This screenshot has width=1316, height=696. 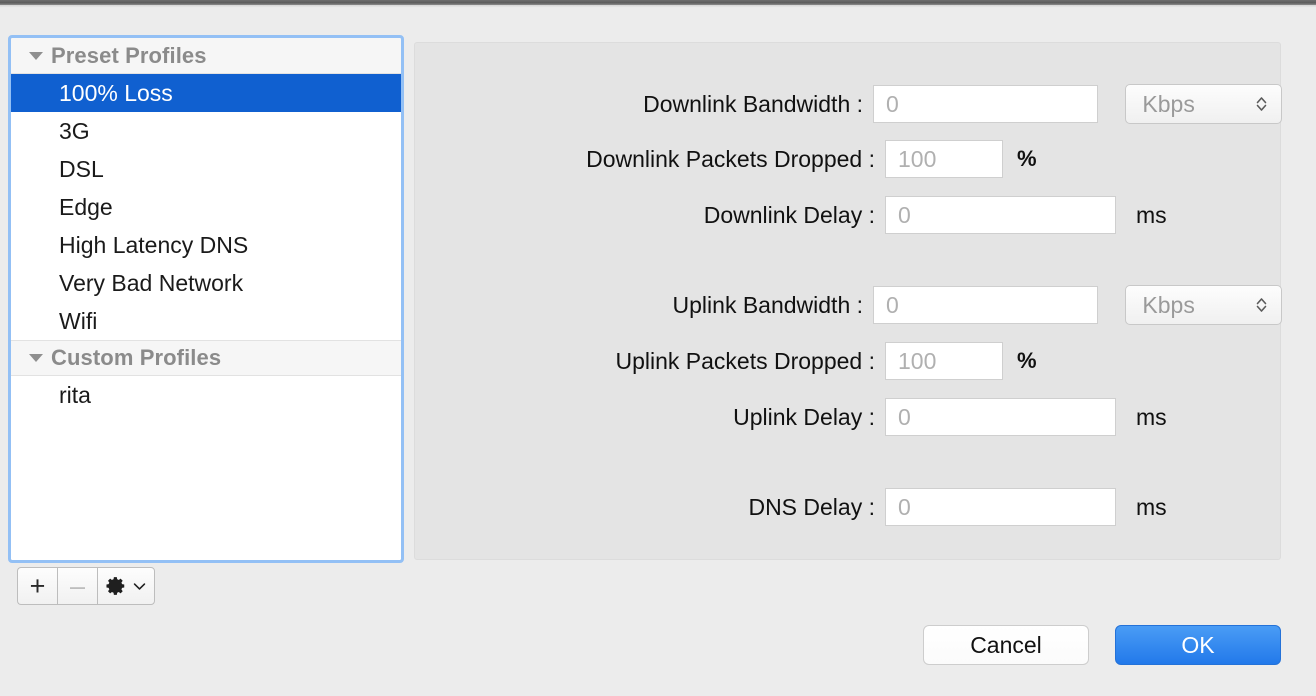 I want to click on profile-list-item-label: Edge, so click(x=86, y=206).